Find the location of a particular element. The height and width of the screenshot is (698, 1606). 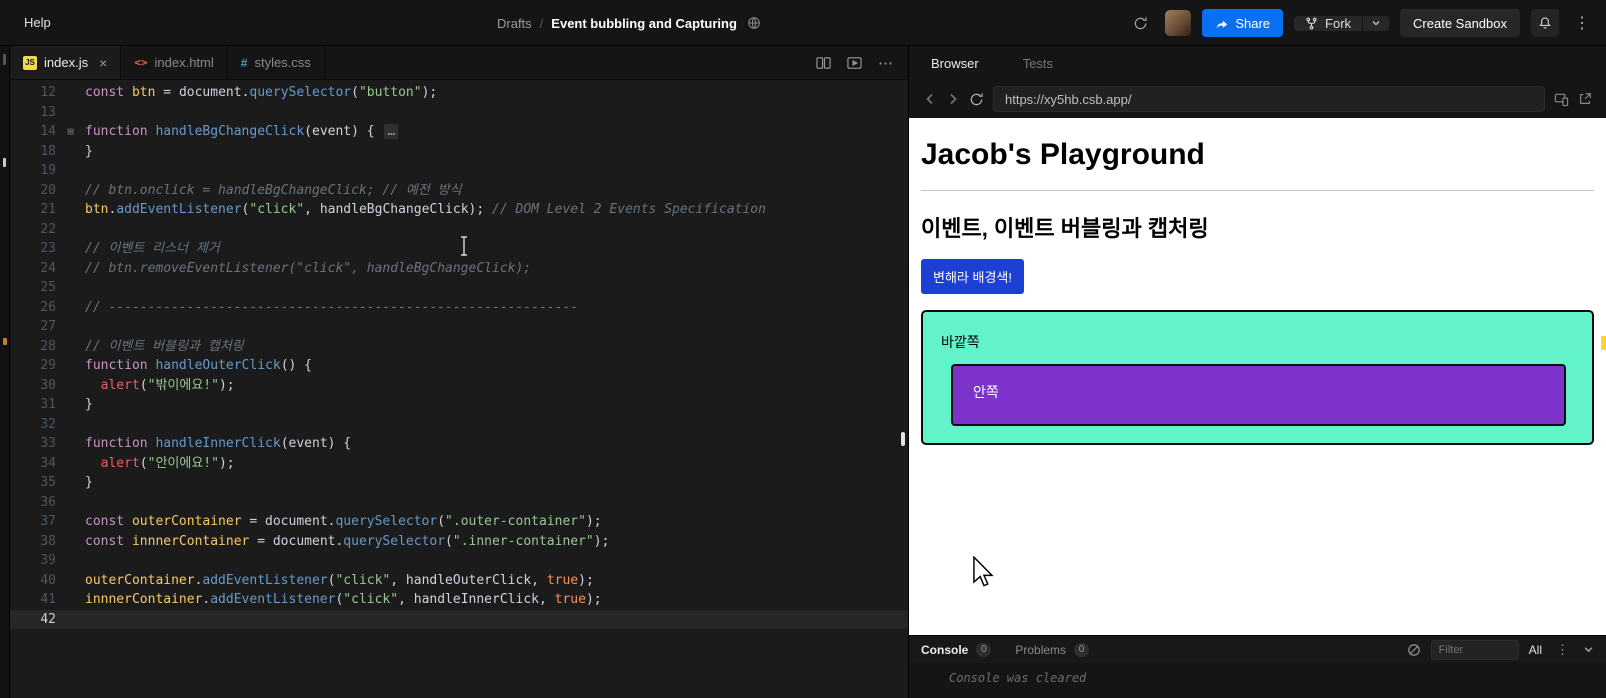

back-icon is located at coordinates (930, 99).